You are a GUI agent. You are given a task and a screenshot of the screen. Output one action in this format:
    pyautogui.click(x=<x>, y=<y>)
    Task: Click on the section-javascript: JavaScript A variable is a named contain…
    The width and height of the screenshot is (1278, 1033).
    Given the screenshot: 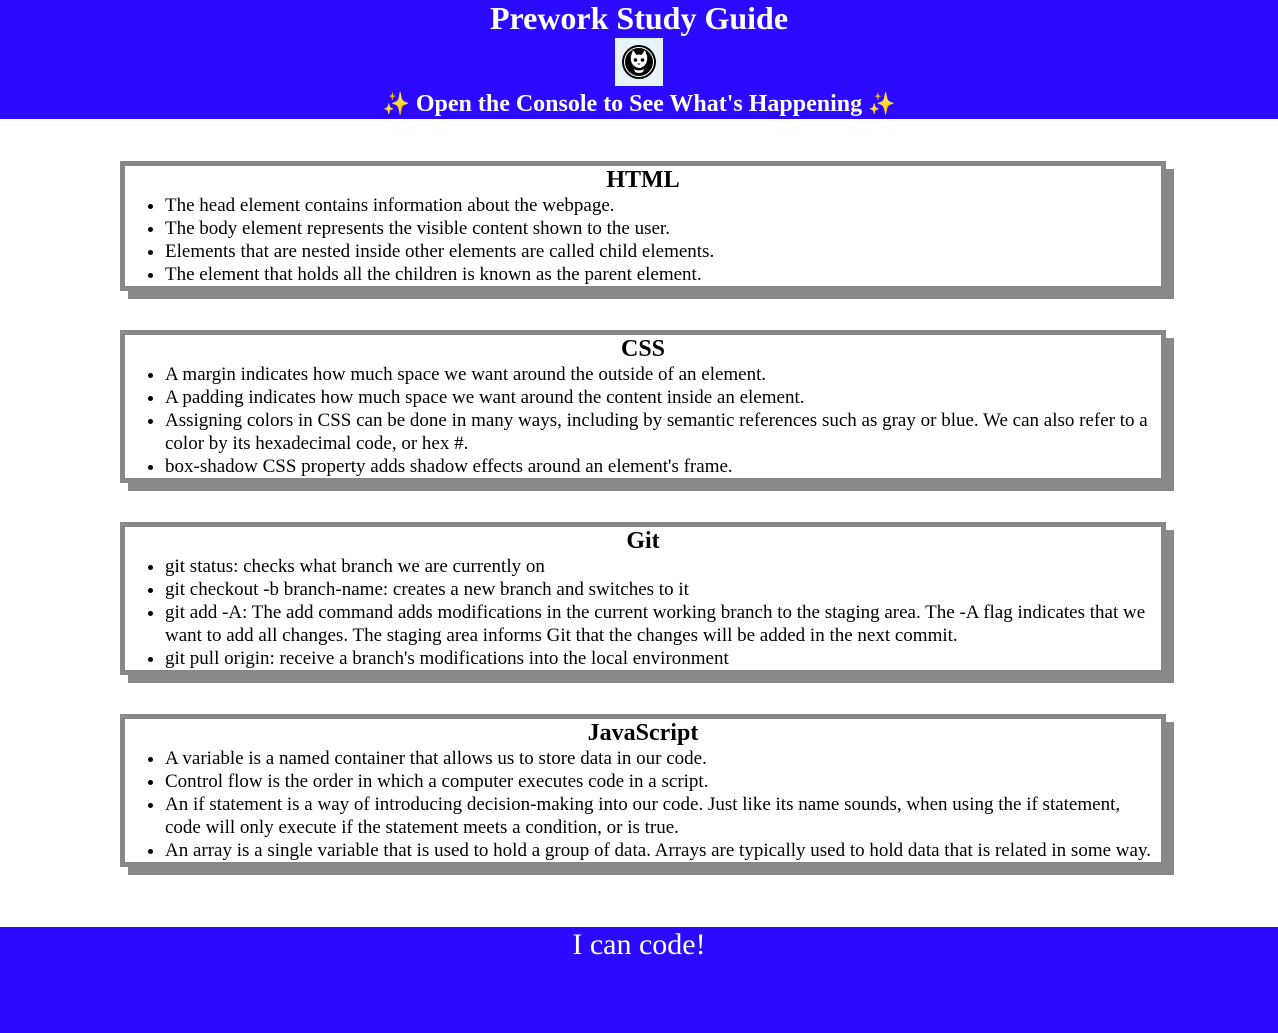 What is the action you would take?
    pyautogui.click(x=643, y=790)
    